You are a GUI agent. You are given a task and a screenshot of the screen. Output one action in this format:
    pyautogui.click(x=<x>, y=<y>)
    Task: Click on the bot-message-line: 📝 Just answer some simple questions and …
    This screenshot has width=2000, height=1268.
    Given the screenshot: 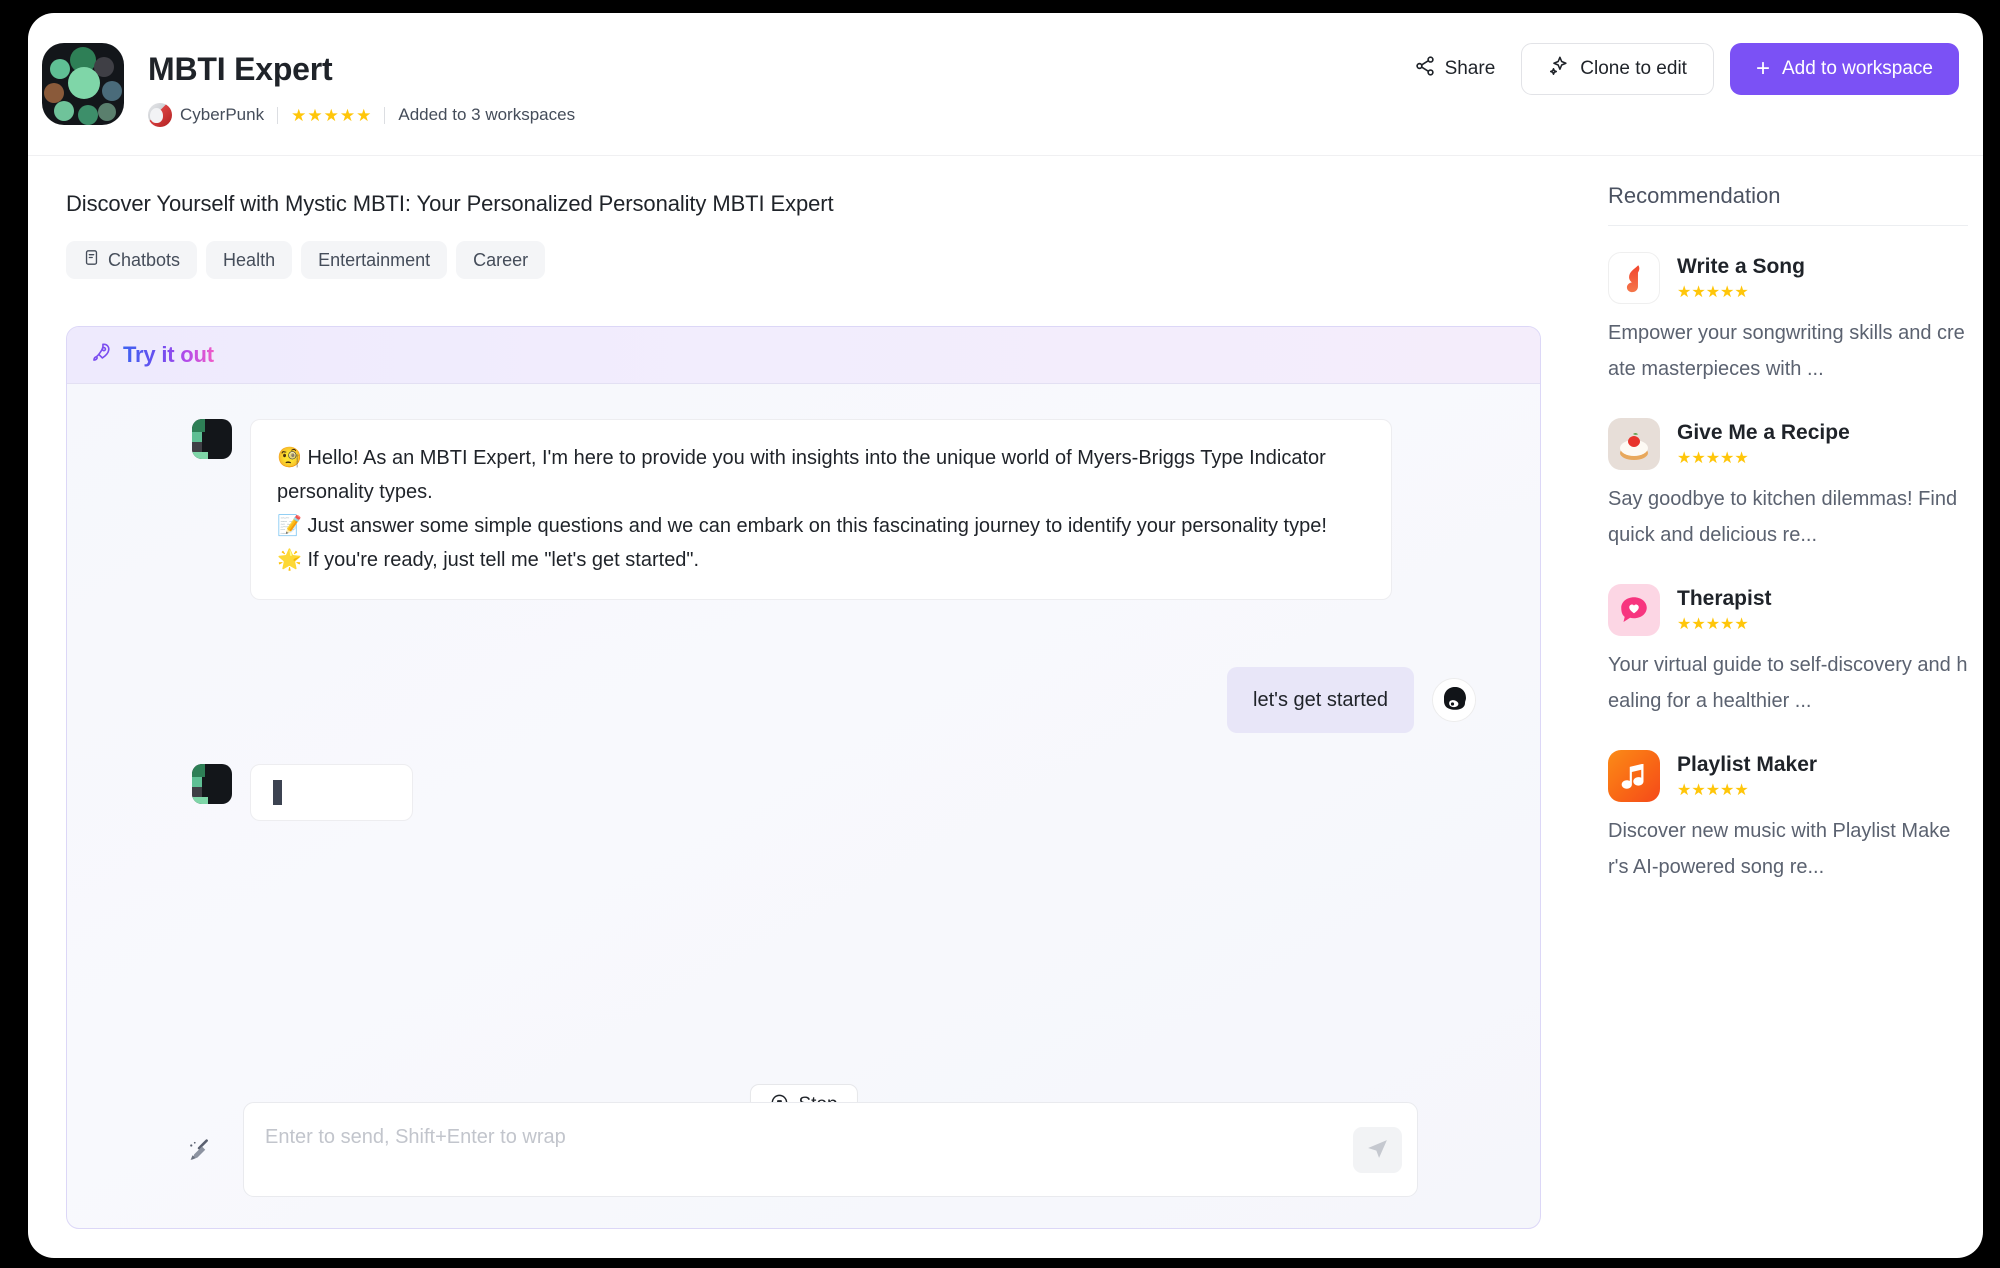 What is the action you would take?
    pyautogui.click(x=802, y=526)
    